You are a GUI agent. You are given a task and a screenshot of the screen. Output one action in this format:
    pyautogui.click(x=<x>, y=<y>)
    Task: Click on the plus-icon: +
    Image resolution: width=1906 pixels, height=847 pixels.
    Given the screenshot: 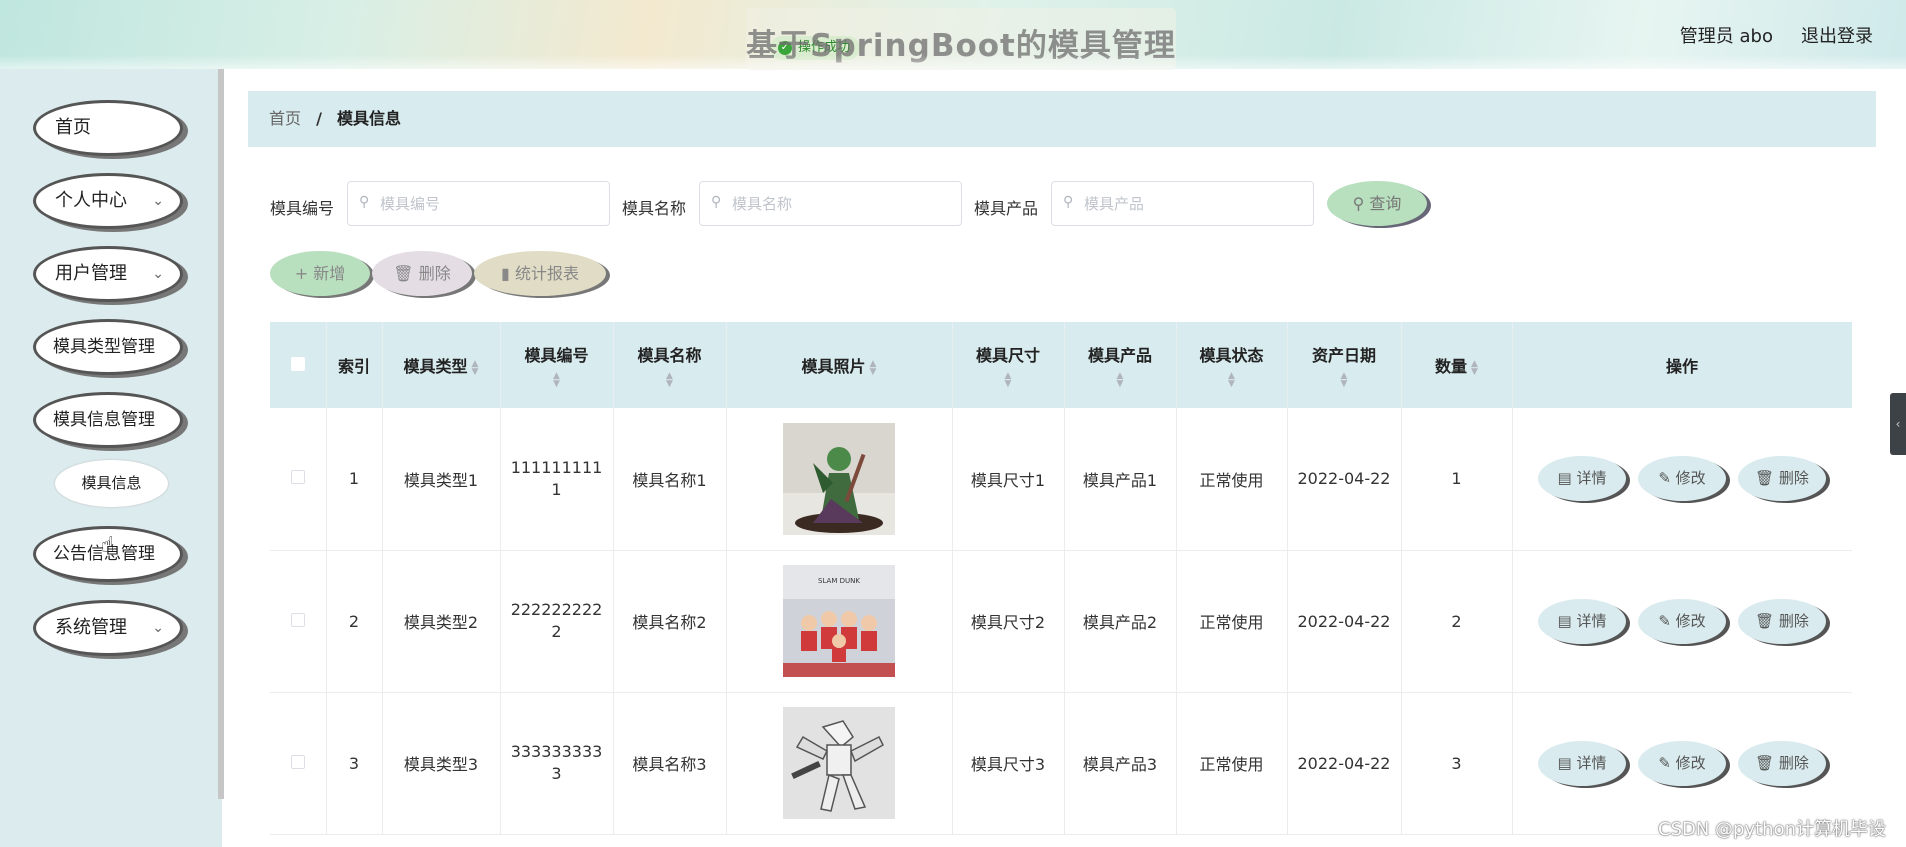 What is the action you would take?
    pyautogui.click(x=301, y=273)
    